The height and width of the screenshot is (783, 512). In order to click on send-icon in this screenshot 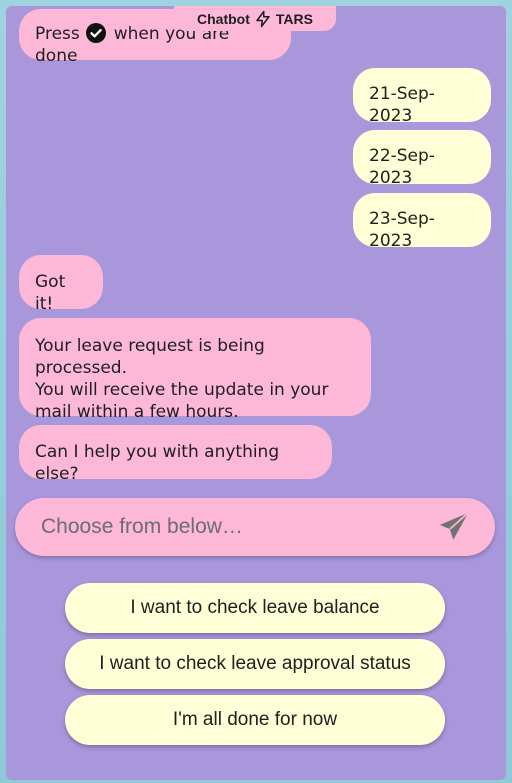, I will do `click(454, 527)`.